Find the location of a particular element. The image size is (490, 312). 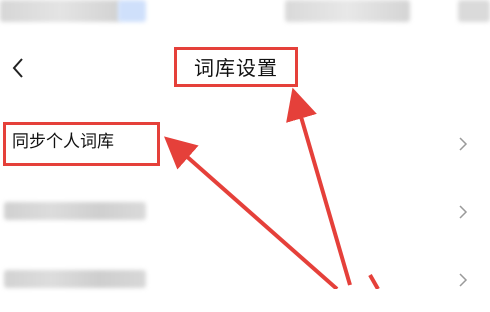

blurred-status-left is located at coordinates (60, 11).